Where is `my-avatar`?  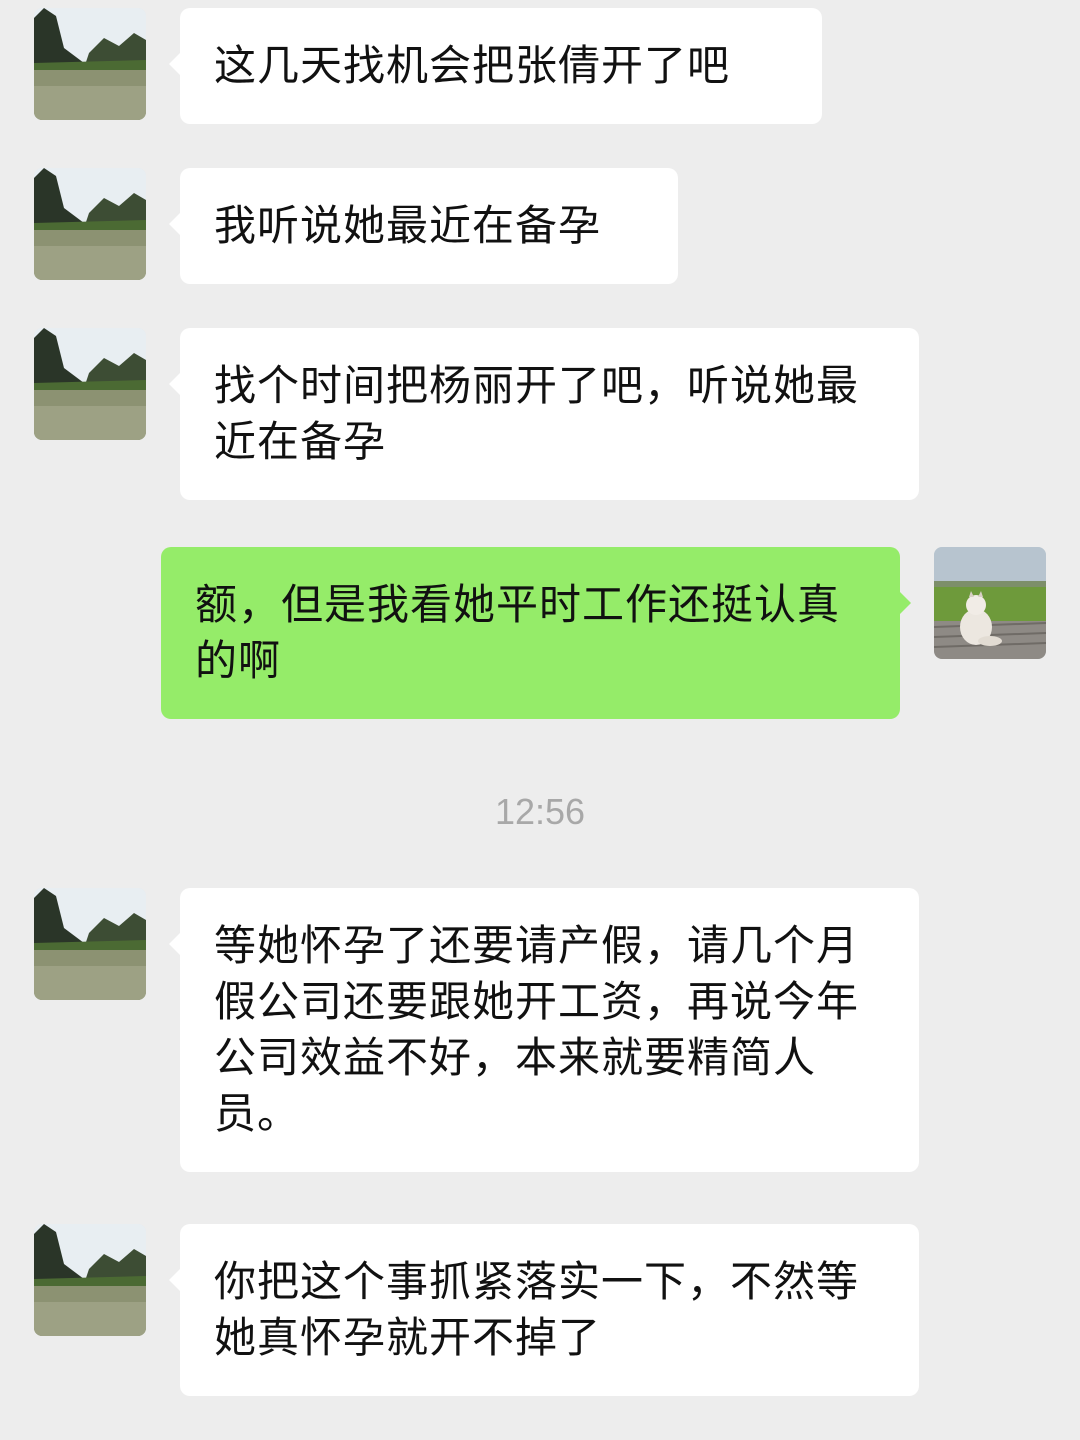 my-avatar is located at coordinates (990, 603).